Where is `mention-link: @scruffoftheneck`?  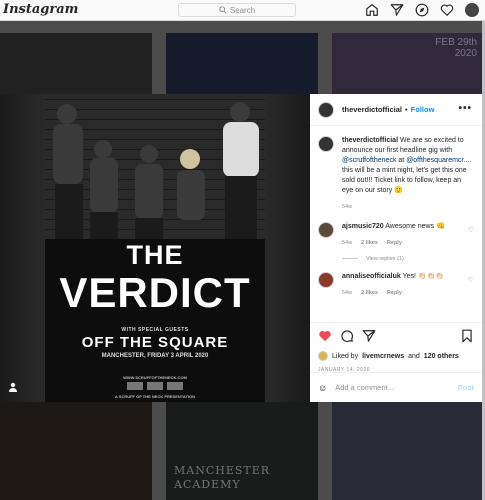 mention-link: @scruffoftheneck is located at coordinates (369, 160).